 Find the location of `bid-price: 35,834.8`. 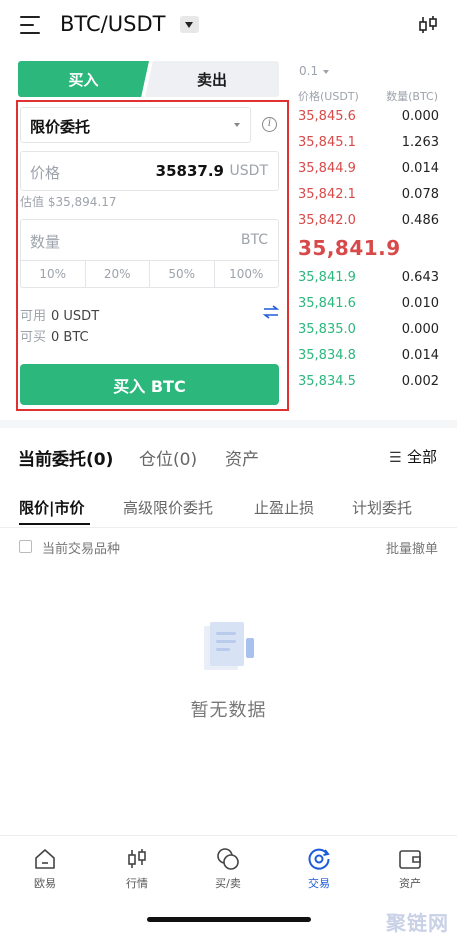

bid-price: 35,834.8 is located at coordinates (327, 355).